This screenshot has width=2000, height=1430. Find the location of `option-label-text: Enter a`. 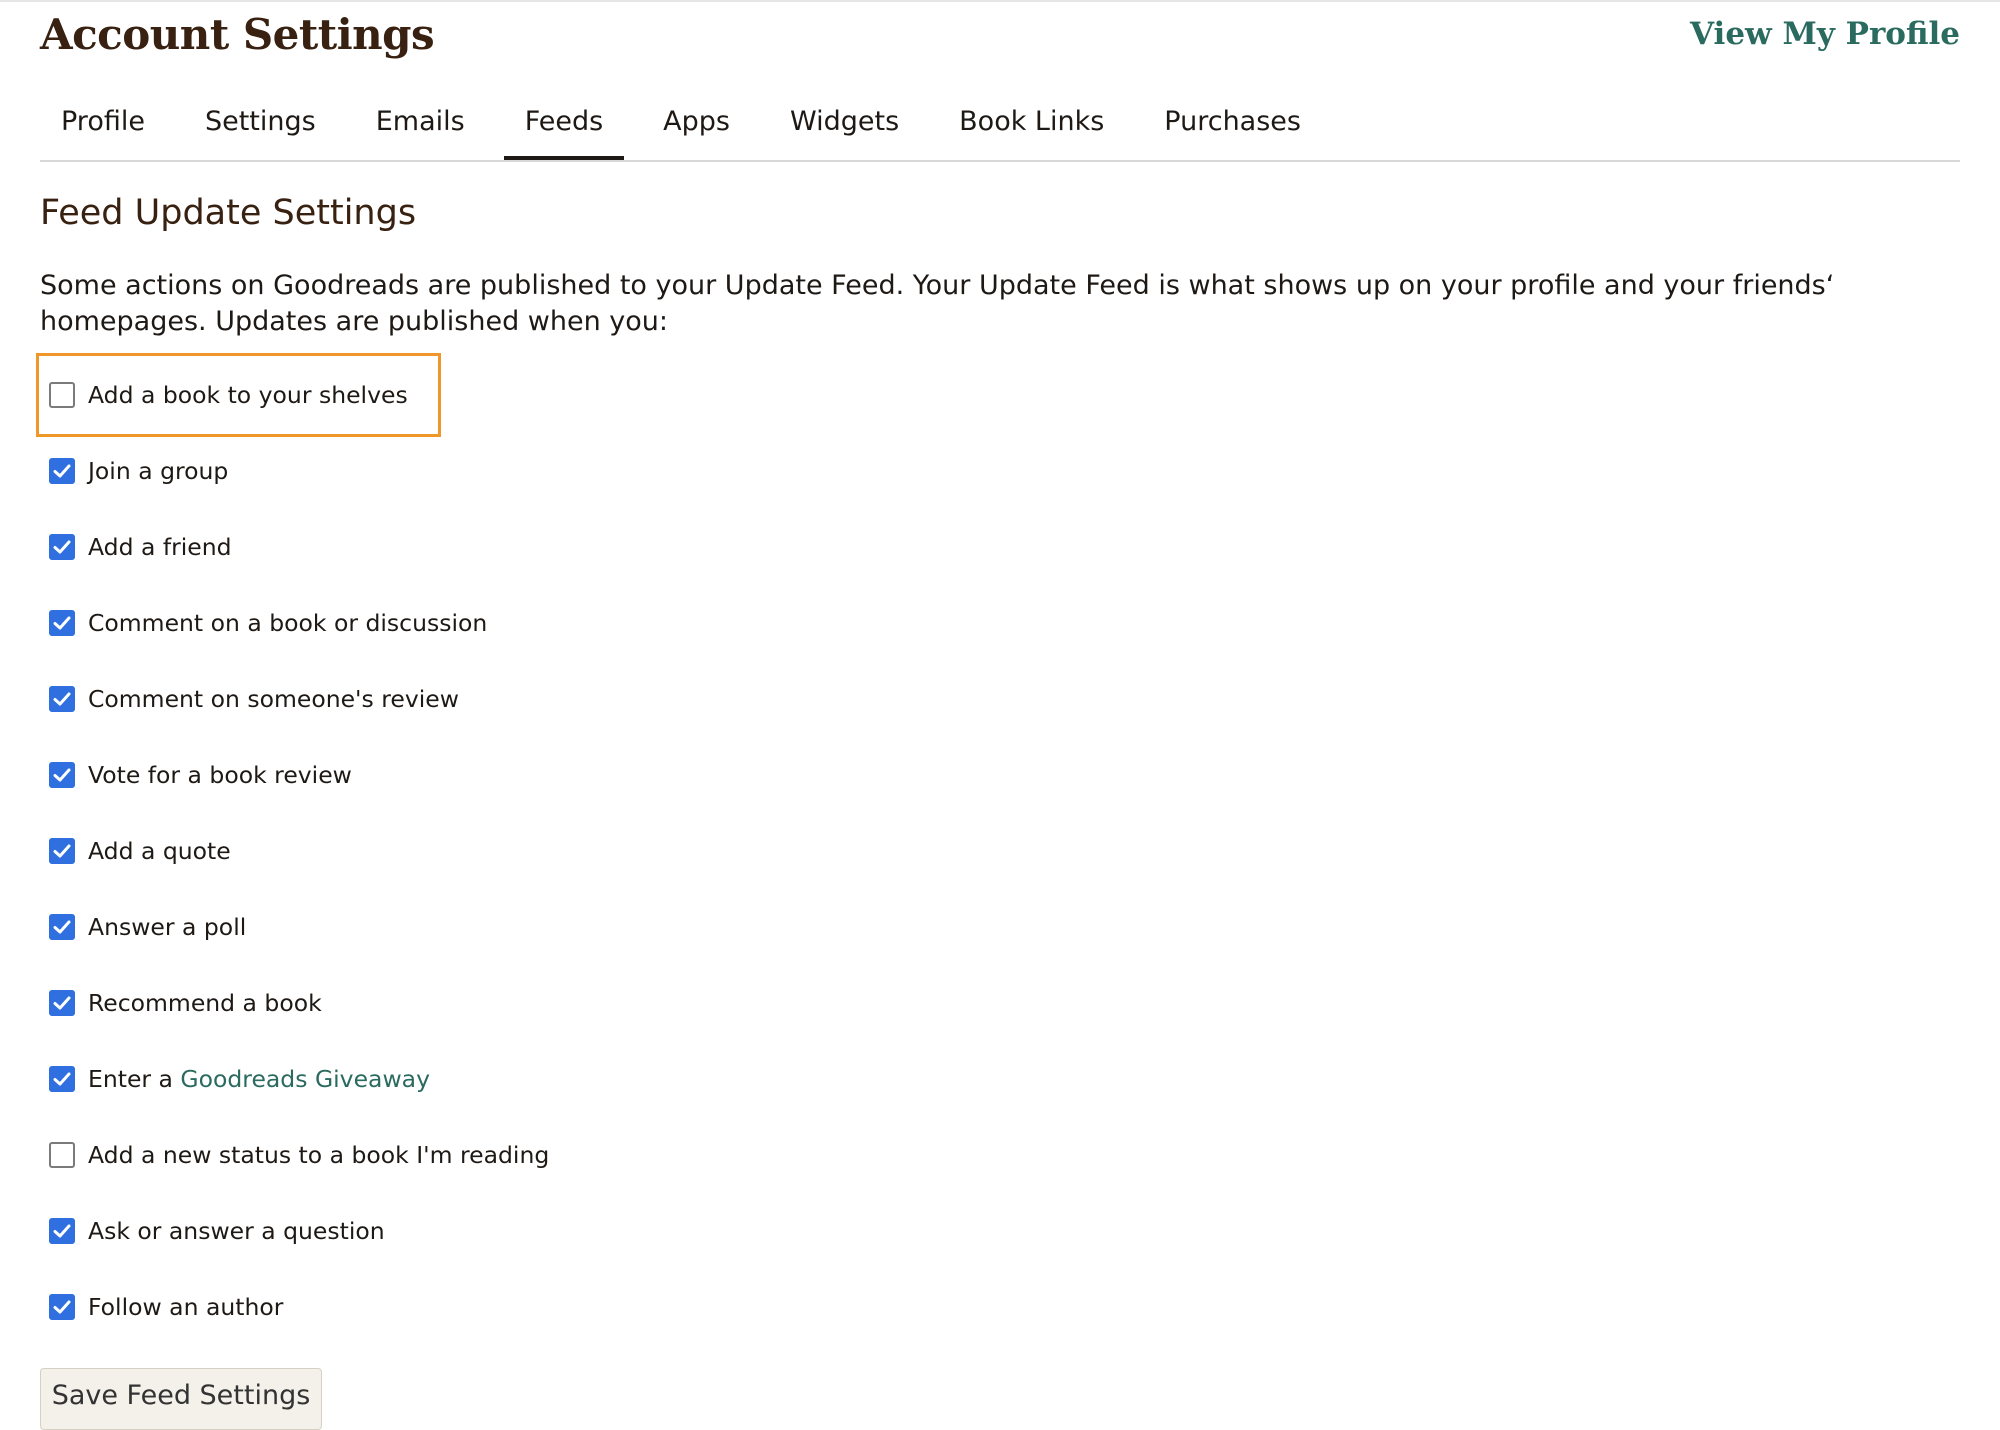

option-label-text: Enter a is located at coordinates (134, 1079).